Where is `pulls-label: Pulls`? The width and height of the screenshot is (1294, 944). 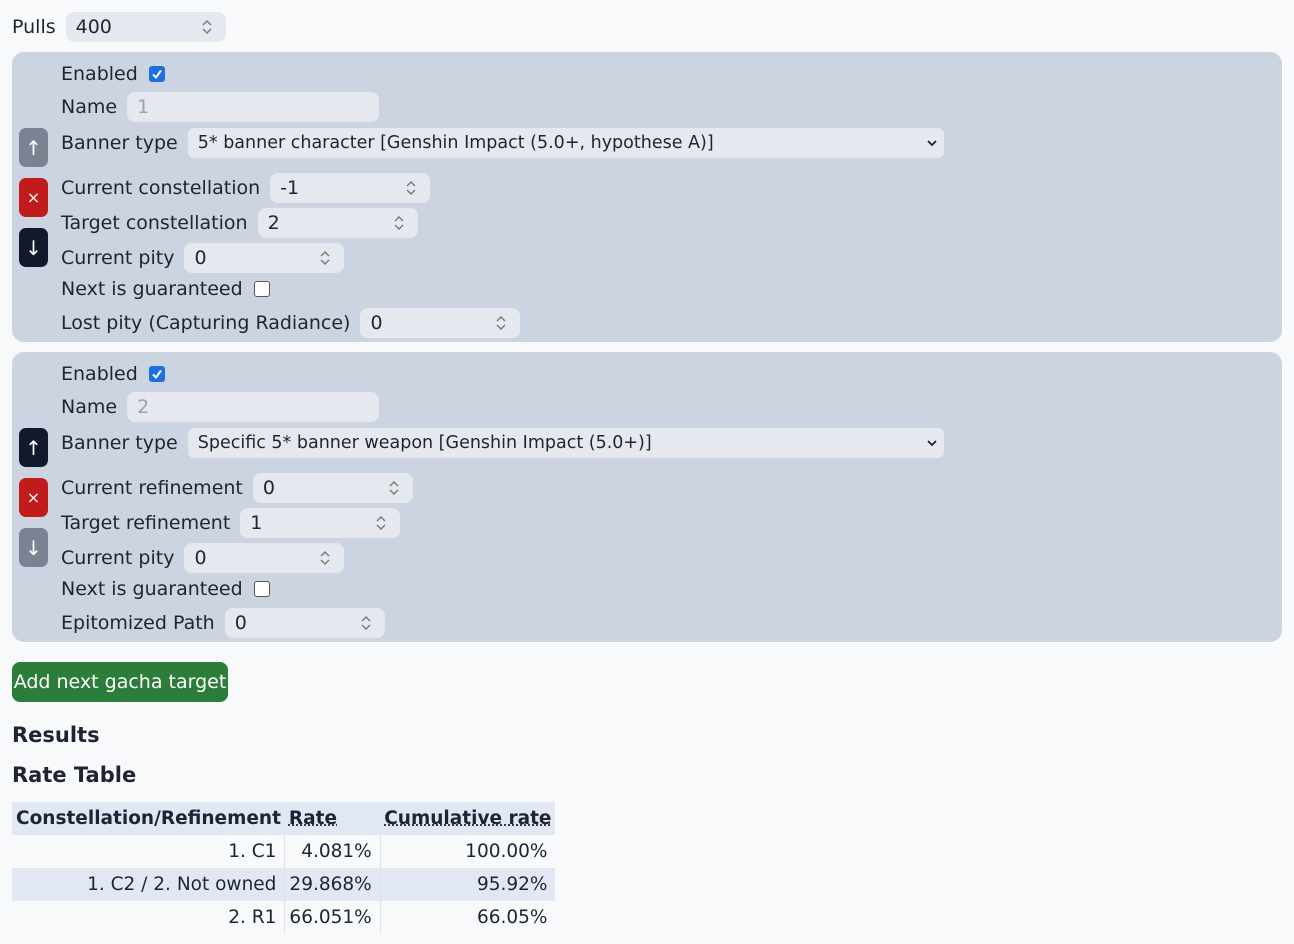 pulls-label: Pulls is located at coordinates (34, 27).